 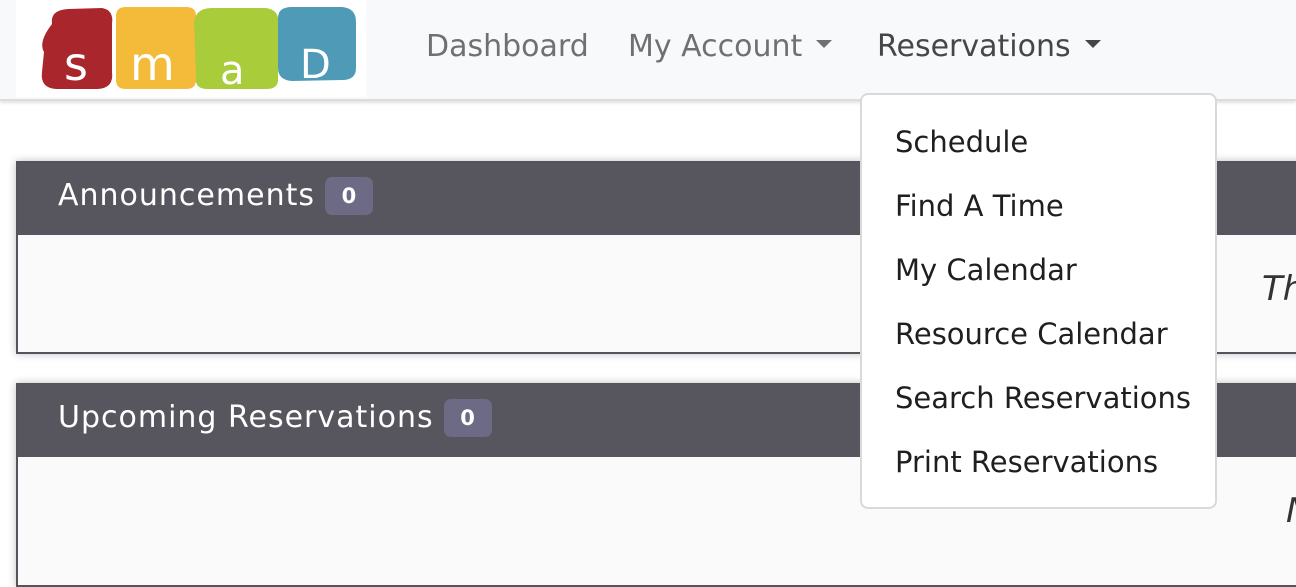 What do you see at coordinates (246, 417) in the screenshot?
I see `upcoming-reservations-title-text: Upcoming Reservations` at bounding box center [246, 417].